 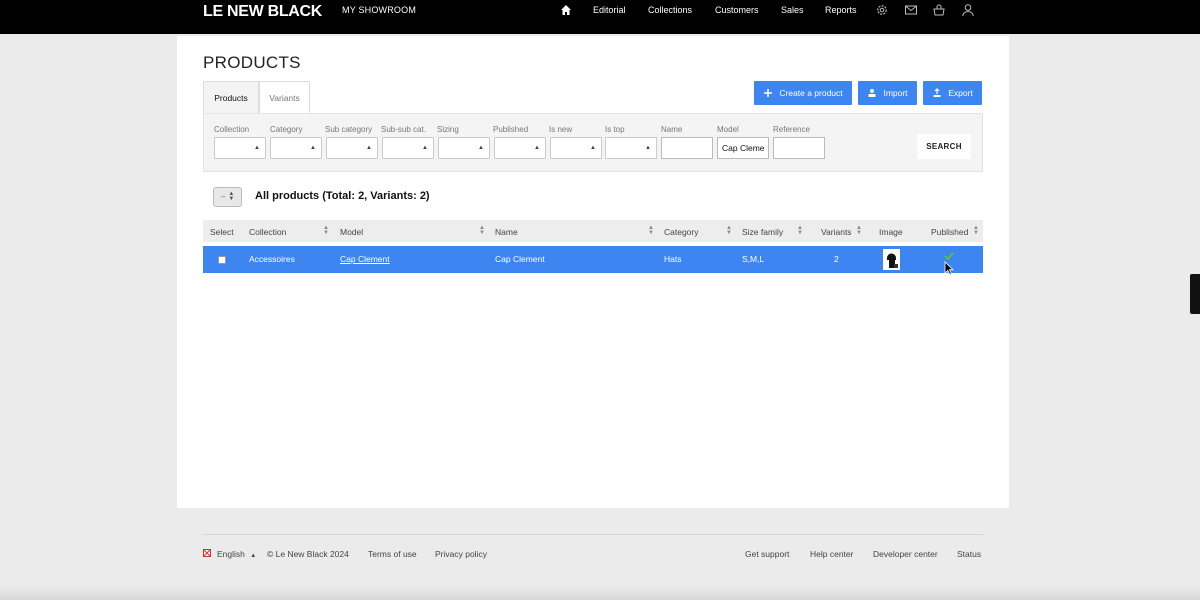 I want to click on published-check-icon, so click(x=949, y=256).